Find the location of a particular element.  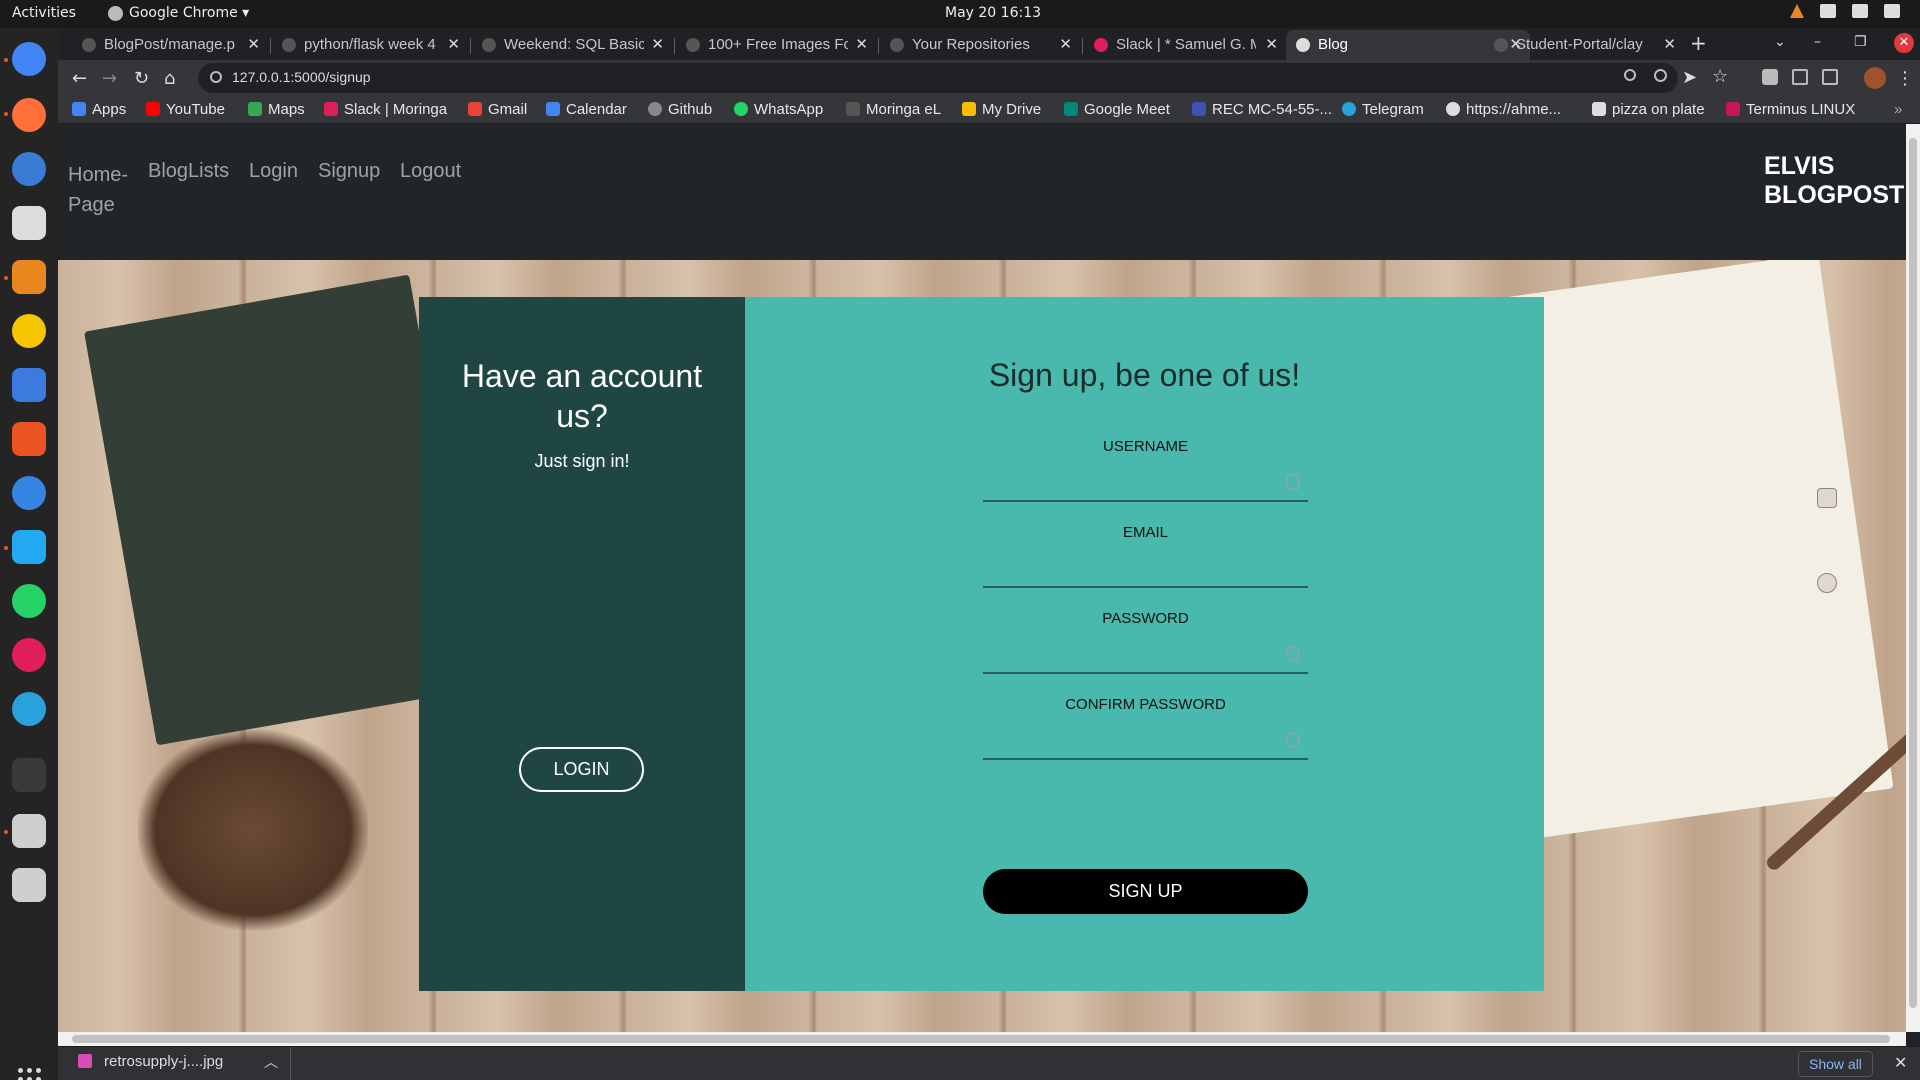

signup-button: SIGN UP is located at coordinates (1145, 891).